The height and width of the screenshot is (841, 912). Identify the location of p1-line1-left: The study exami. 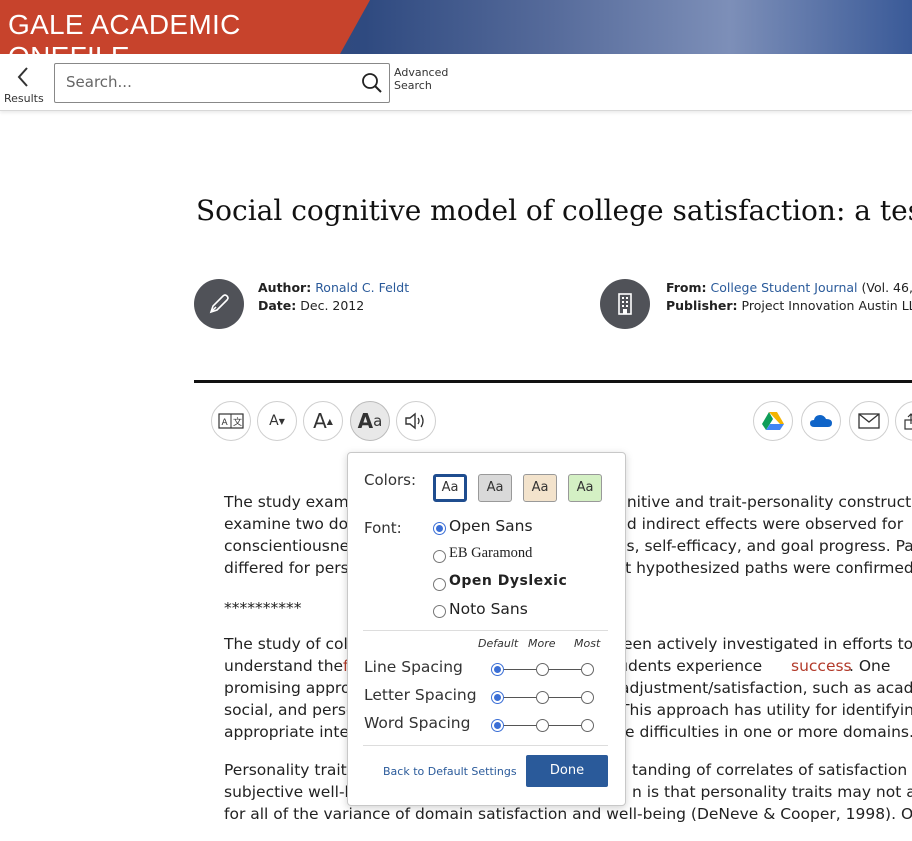
(289, 502).